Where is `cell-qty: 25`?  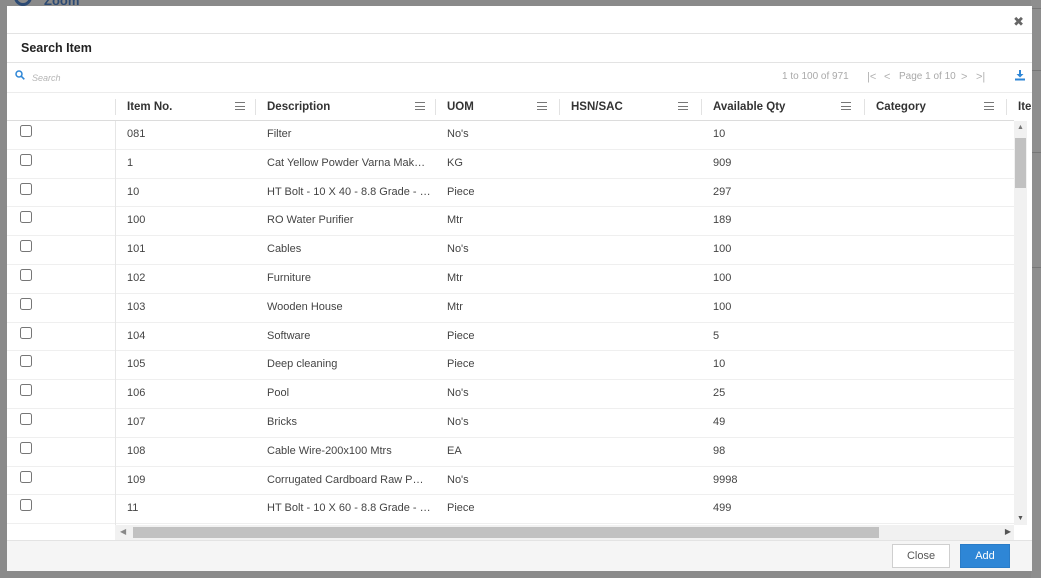
cell-qty: 25 is located at coordinates (719, 393).